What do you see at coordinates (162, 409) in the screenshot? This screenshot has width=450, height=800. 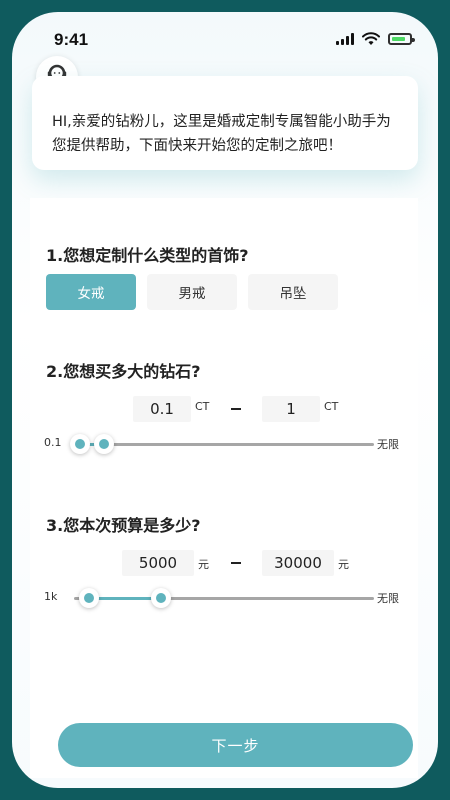 I see `diamond-min-input: 0.1` at bounding box center [162, 409].